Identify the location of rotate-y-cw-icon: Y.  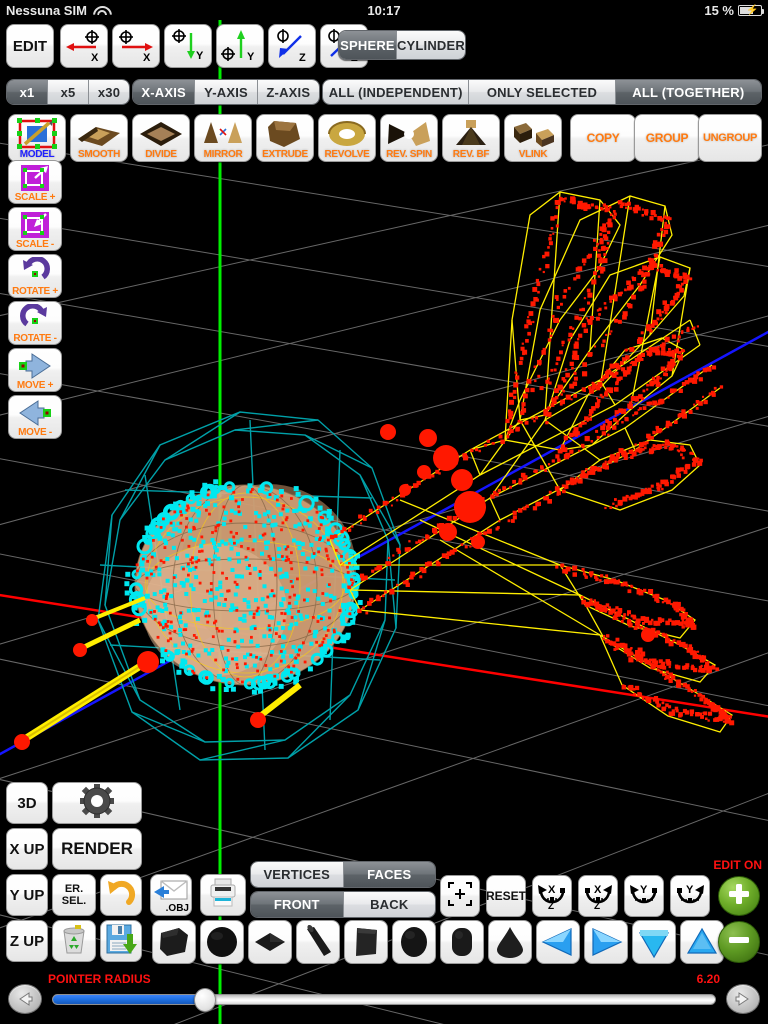
(690, 894).